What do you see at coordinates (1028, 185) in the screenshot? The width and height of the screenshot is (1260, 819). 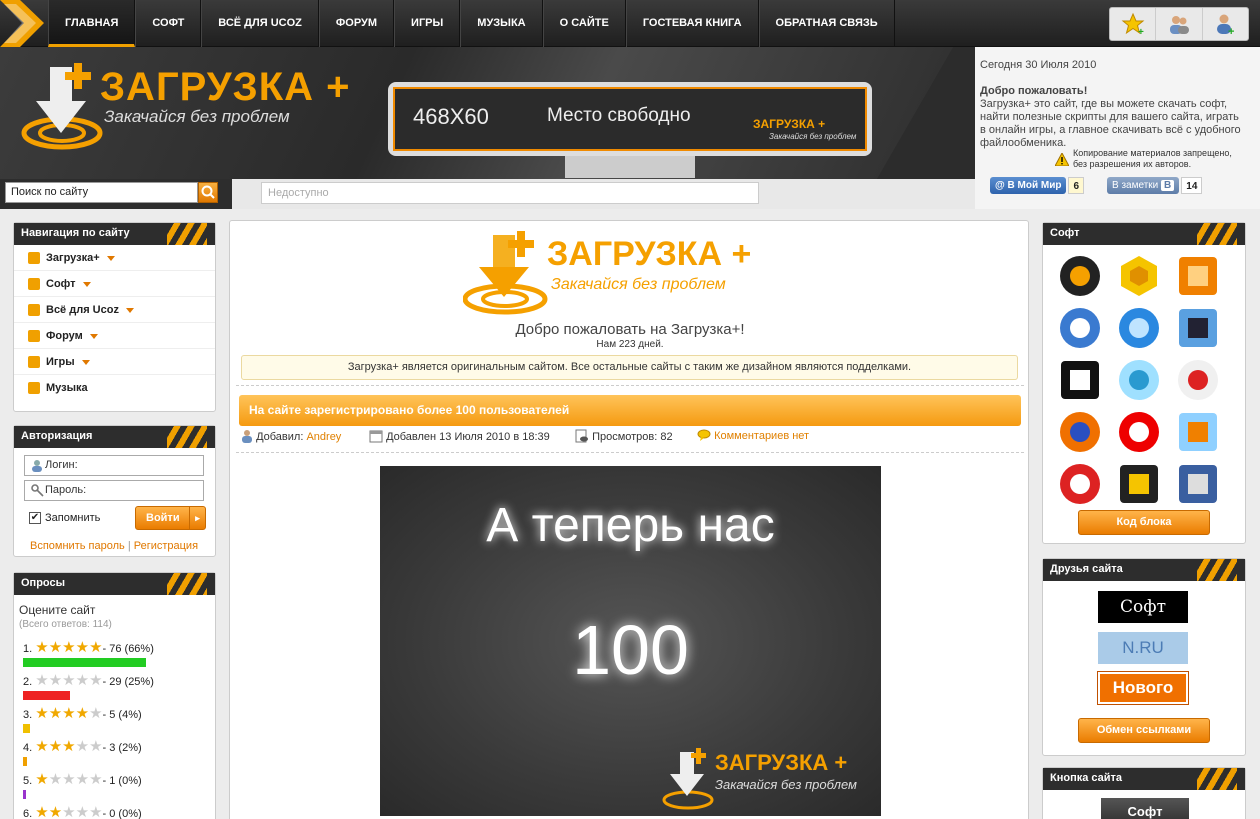 I see `moimir-button: @ В Мой Мир` at bounding box center [1028, 185].